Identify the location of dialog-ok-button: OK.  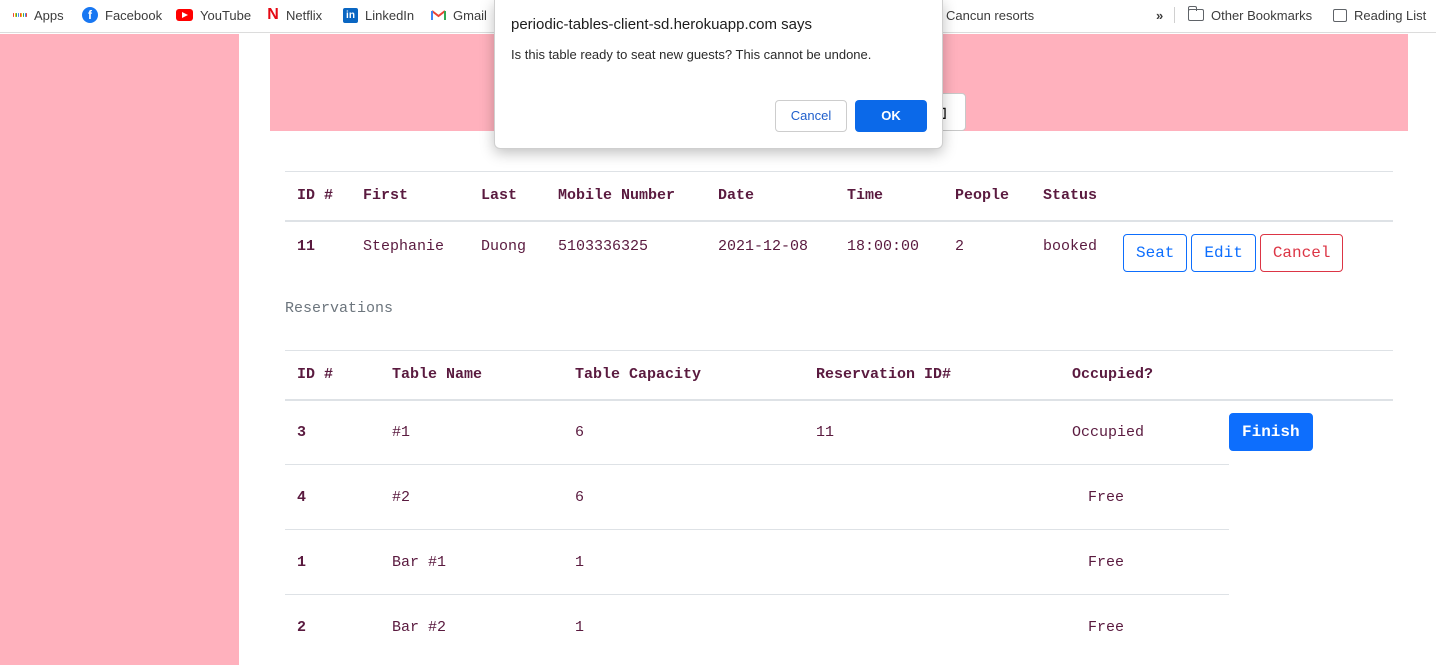
(891, 116).